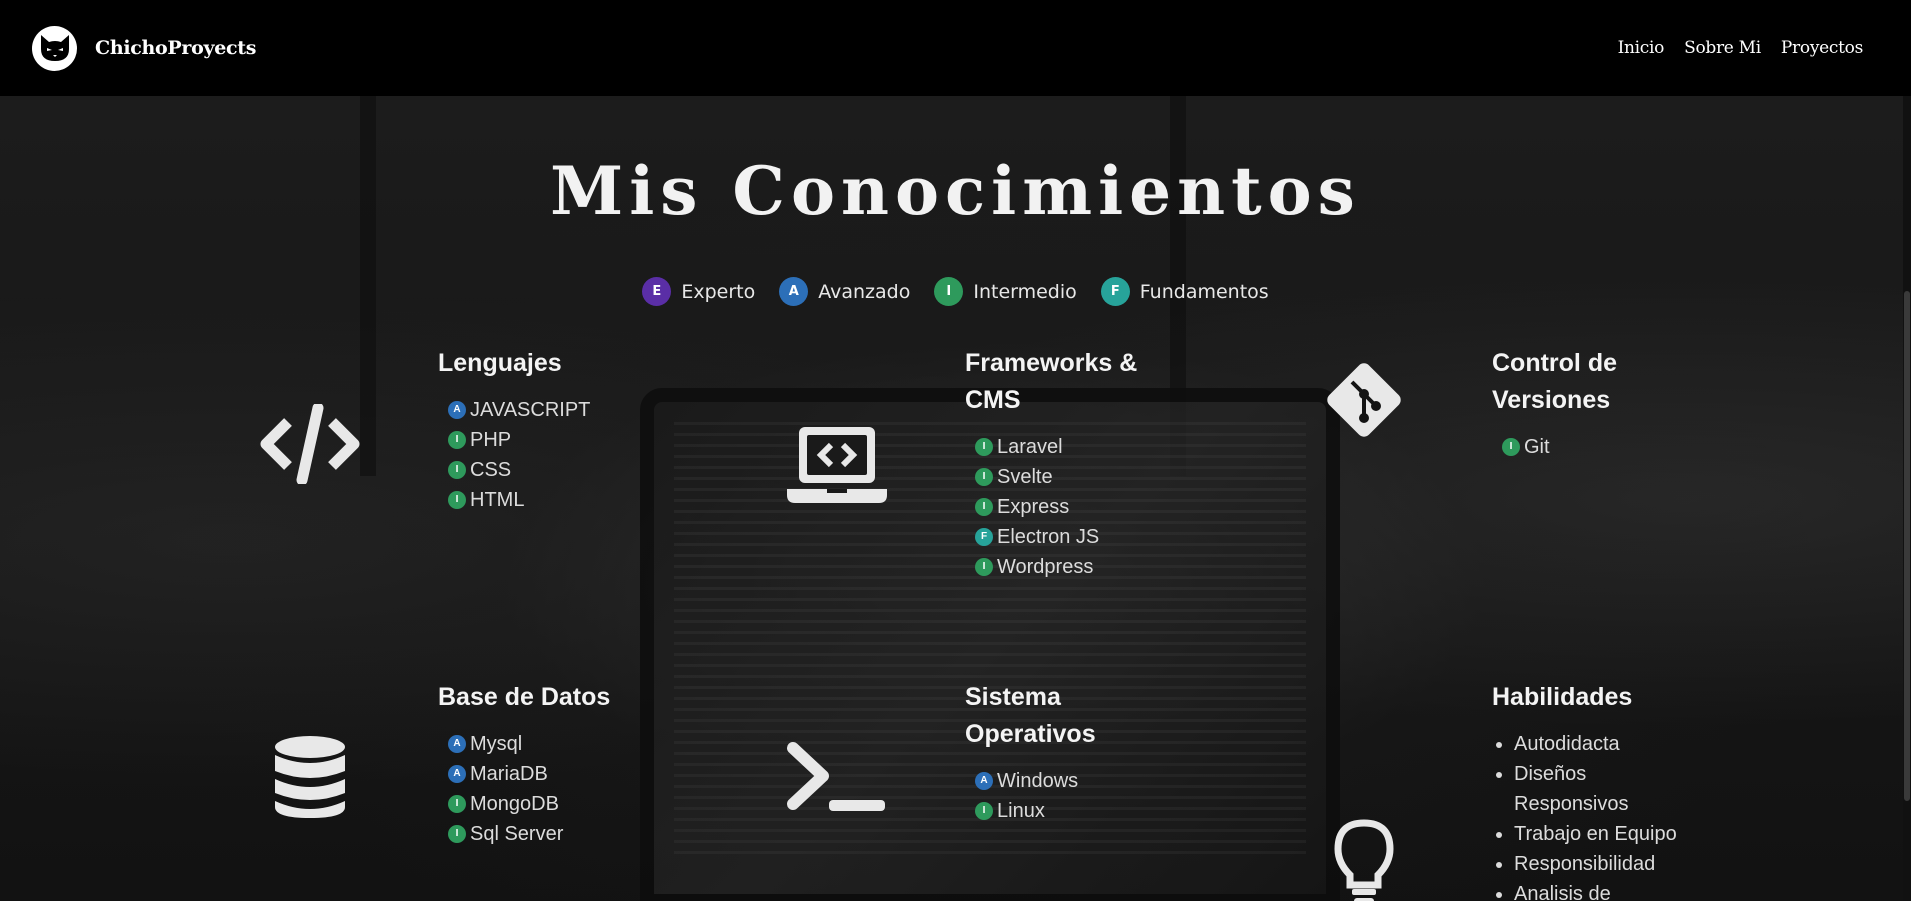 Image resolution: width=1911 pixels, height=901 pixels. I want to click on nav-link-sobre-mi: Sobre Mi, so click(1722, 48).